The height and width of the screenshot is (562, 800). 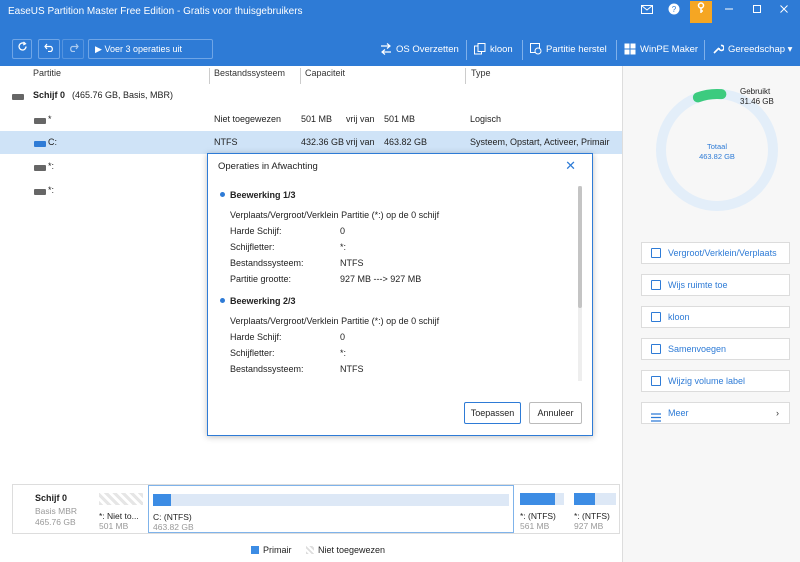 What do you see at coordinates (258, 195) in the screenshot?
I see `operation-heading: Beewerking 1/3` at bounding box center [258, 195].